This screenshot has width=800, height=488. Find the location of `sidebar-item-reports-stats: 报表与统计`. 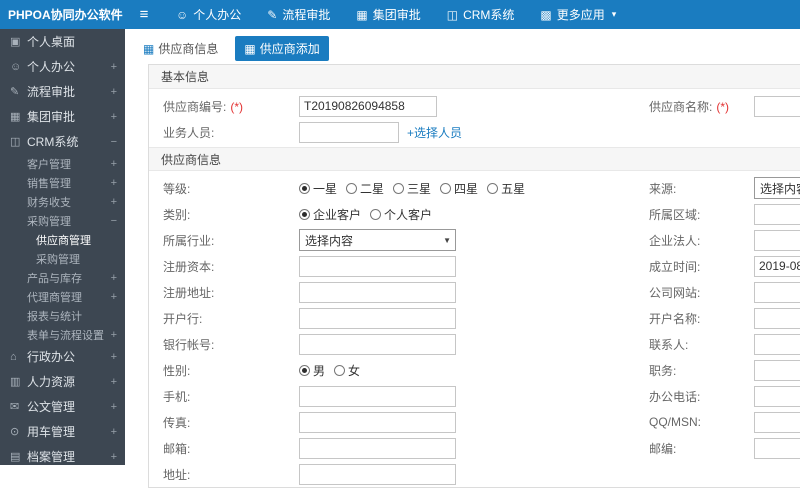

sidebar-item-reports-stats: 报表与统计 is located at coordinates (62, 315).